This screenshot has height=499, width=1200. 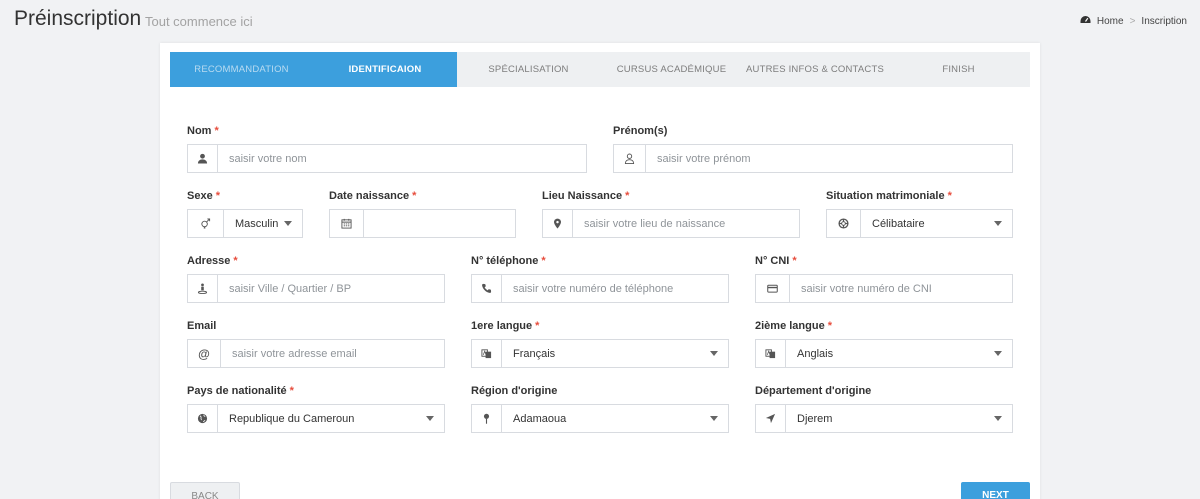 What do you see at coordinates (257, 223) in the screenshot?
I see `sexe-value: Masculin` at bounding box center [257, 223].